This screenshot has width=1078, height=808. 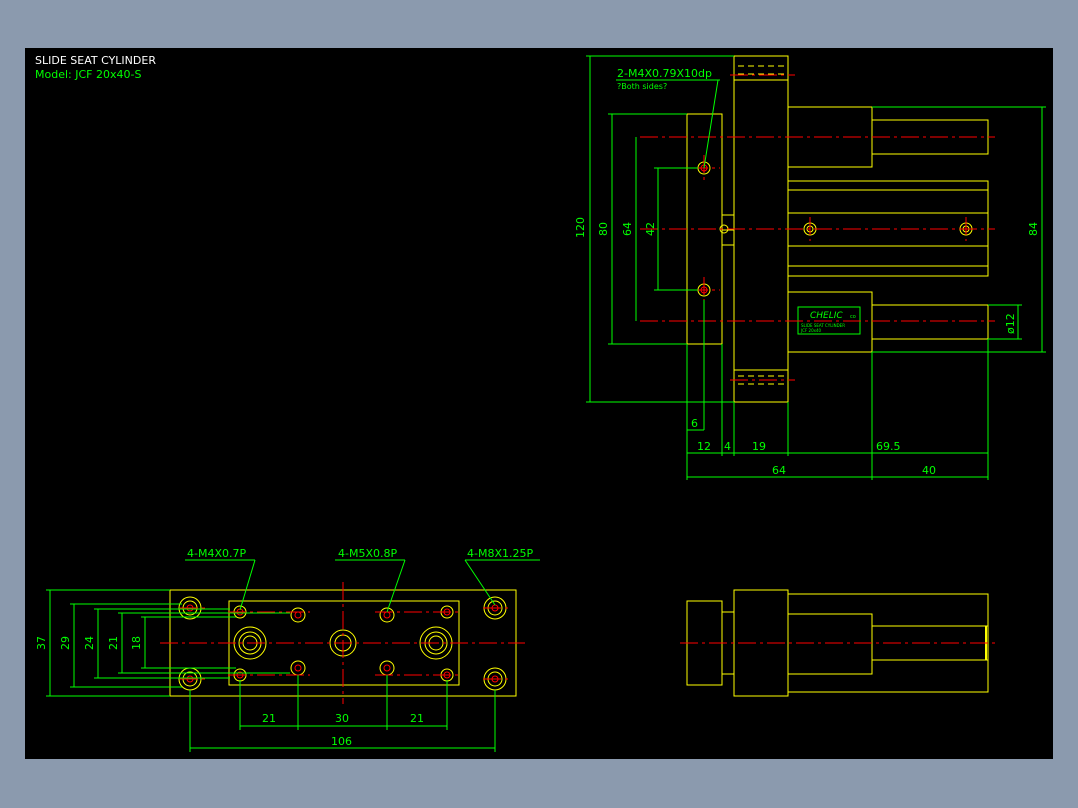 What do you see at coordinates (89, 643) in the screenshot?
I see `dim-24: 24` at bounding box center [89, 643].